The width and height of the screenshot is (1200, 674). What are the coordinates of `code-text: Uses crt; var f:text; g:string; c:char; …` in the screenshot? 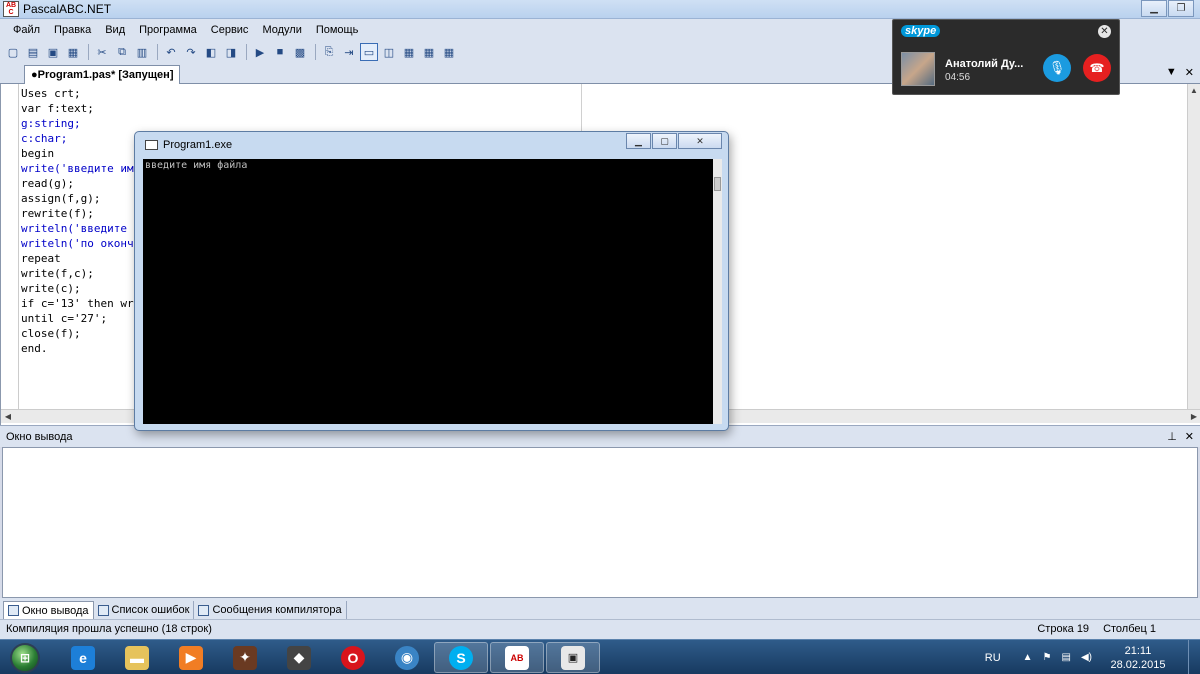 It's located at (77, 221).